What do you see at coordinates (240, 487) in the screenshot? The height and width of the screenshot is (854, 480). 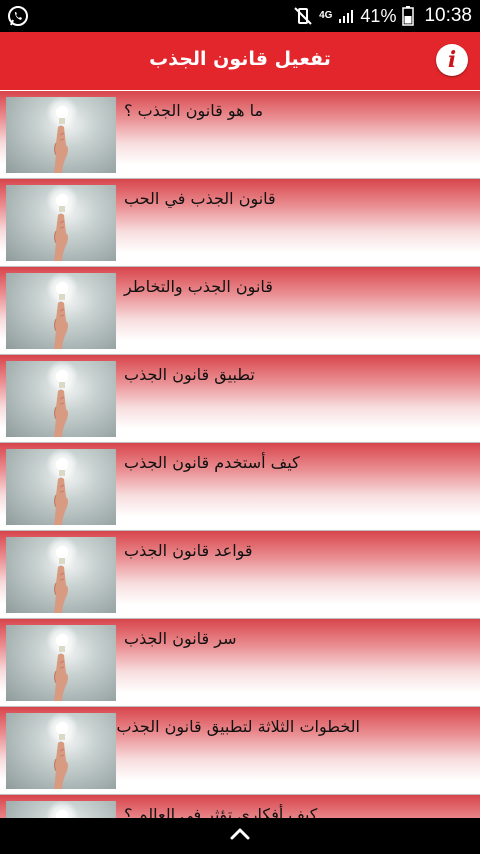 I see `list-item: كيف أستخدم قانون الجذب` at bounding box center [240, 487].